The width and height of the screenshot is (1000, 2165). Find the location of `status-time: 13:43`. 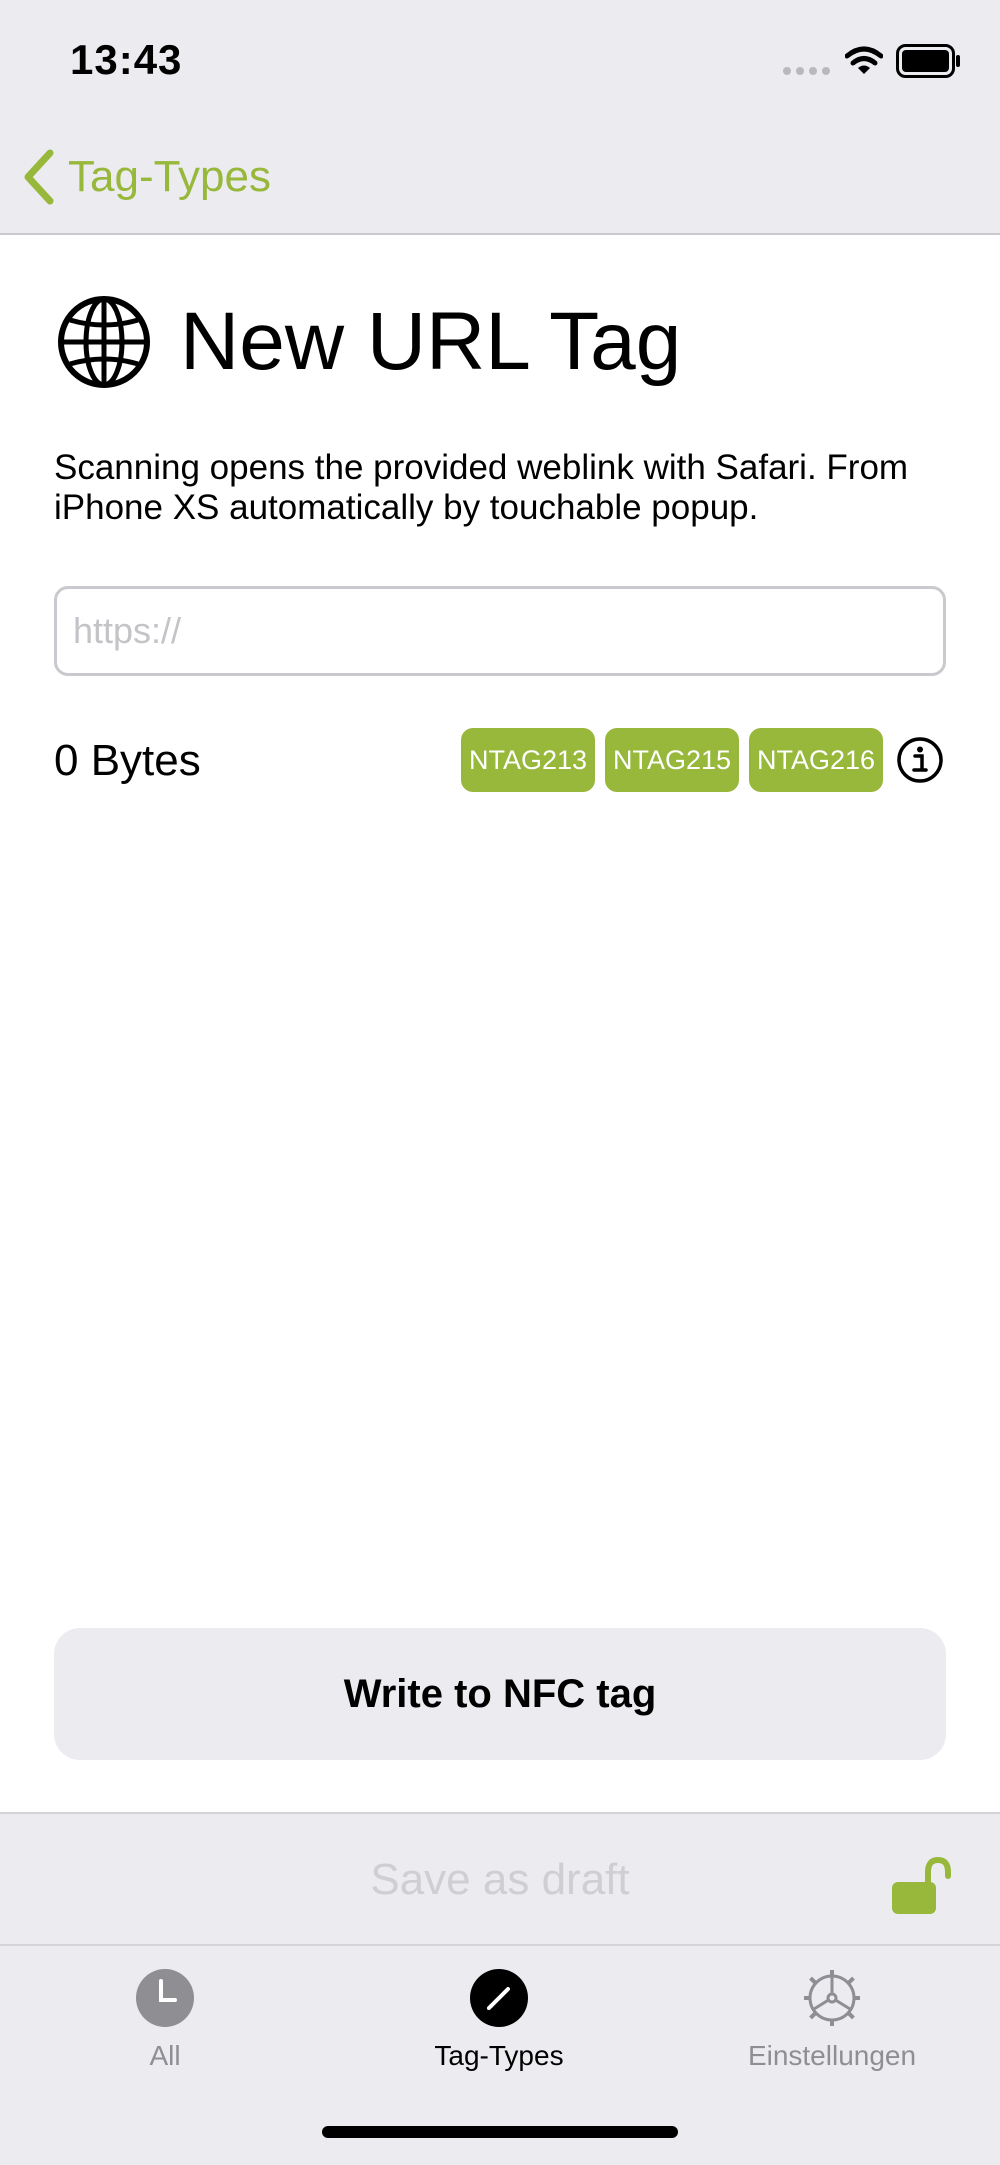

status-time: 13:43 is located at coordinates (126, 59).